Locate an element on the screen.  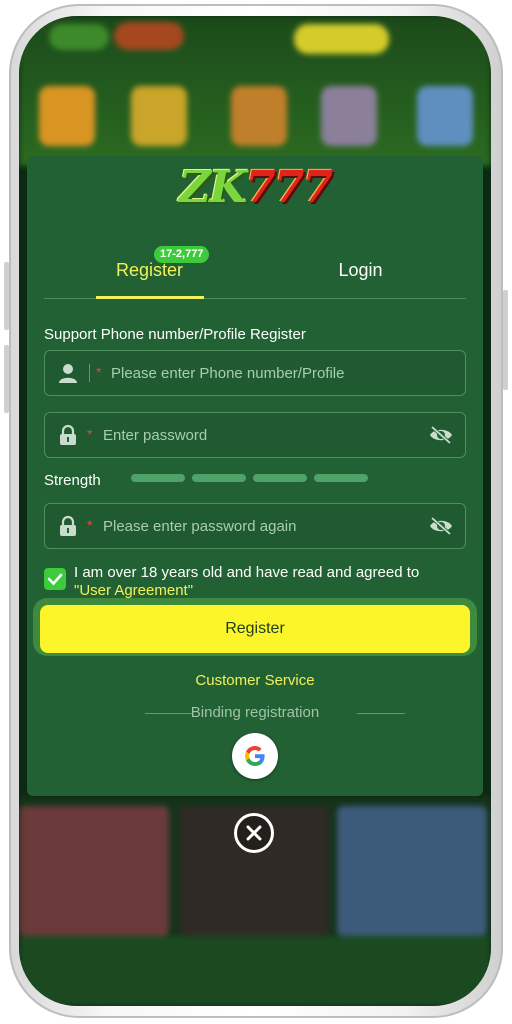
close-button is located at coordinates (254, 833).